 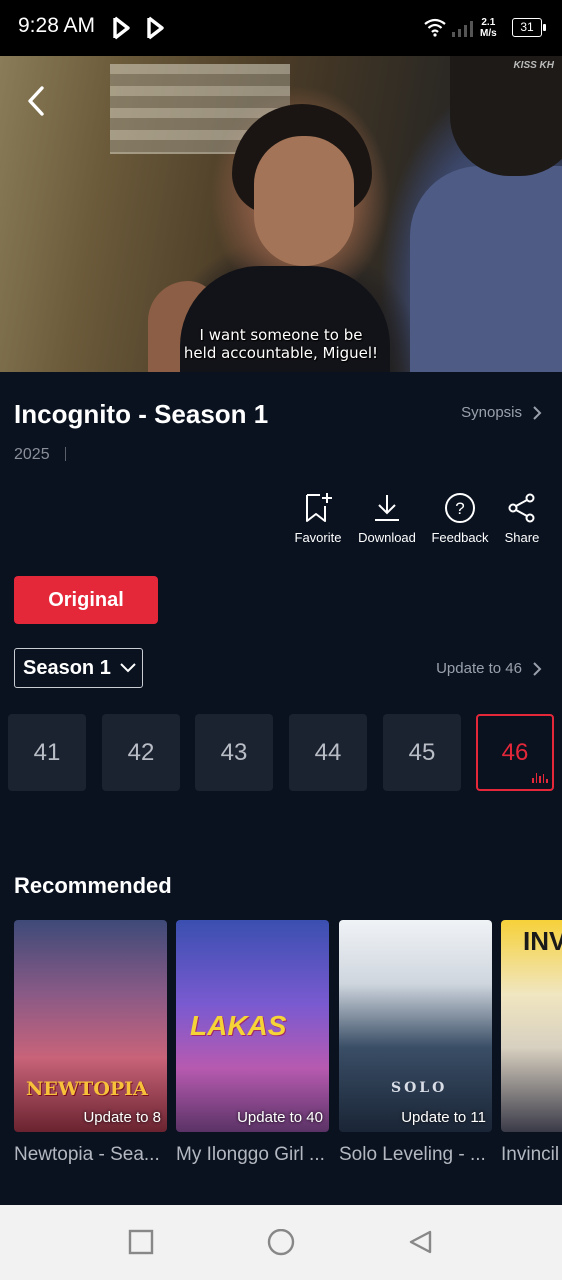 I want to click on synopsis-label: Synopsis, so click(x=491, y=412).